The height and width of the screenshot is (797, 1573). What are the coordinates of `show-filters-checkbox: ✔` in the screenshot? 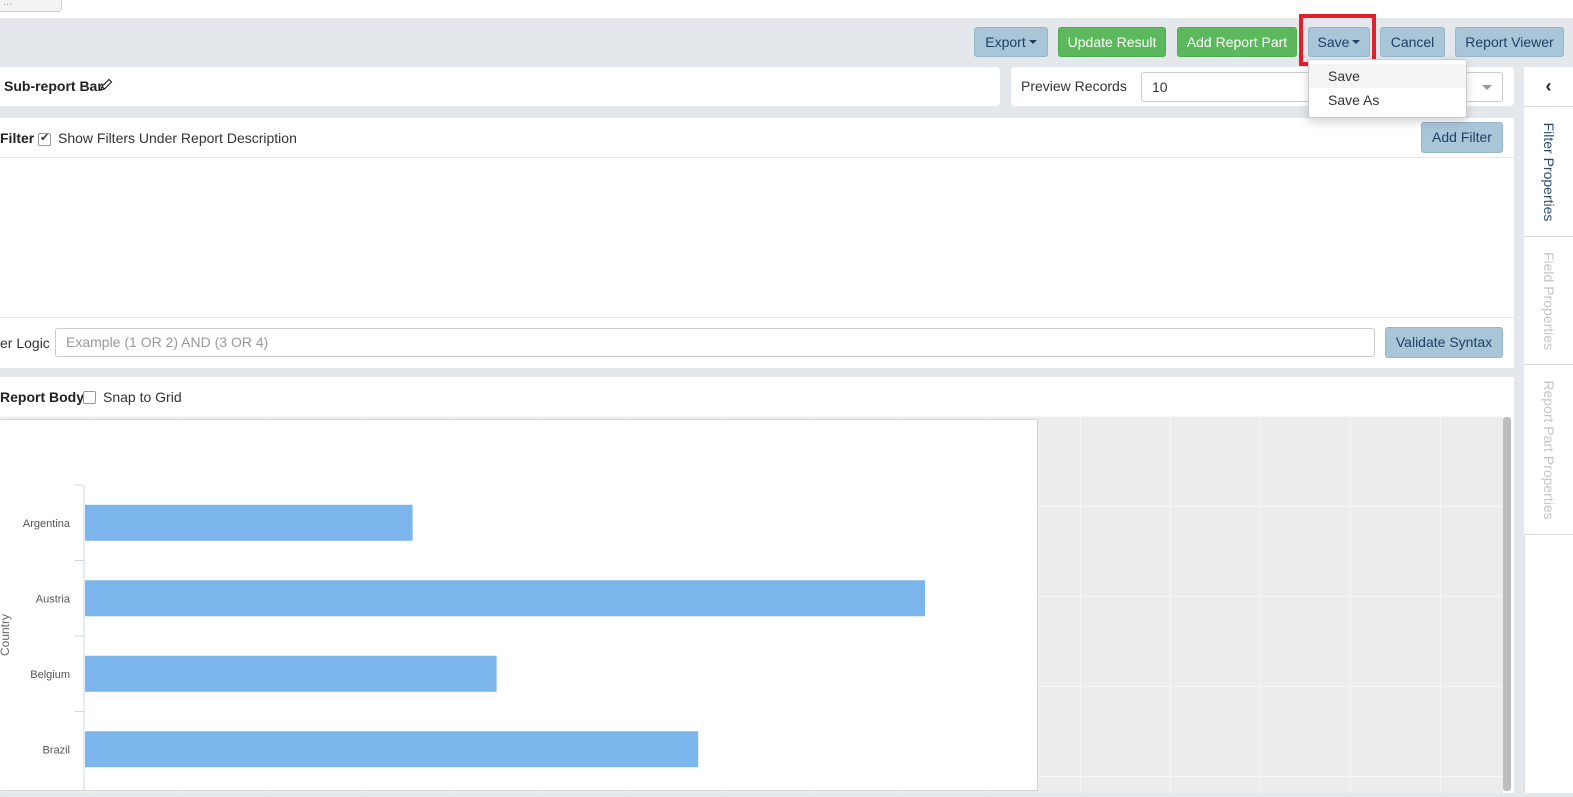 It's located at (44, 139).